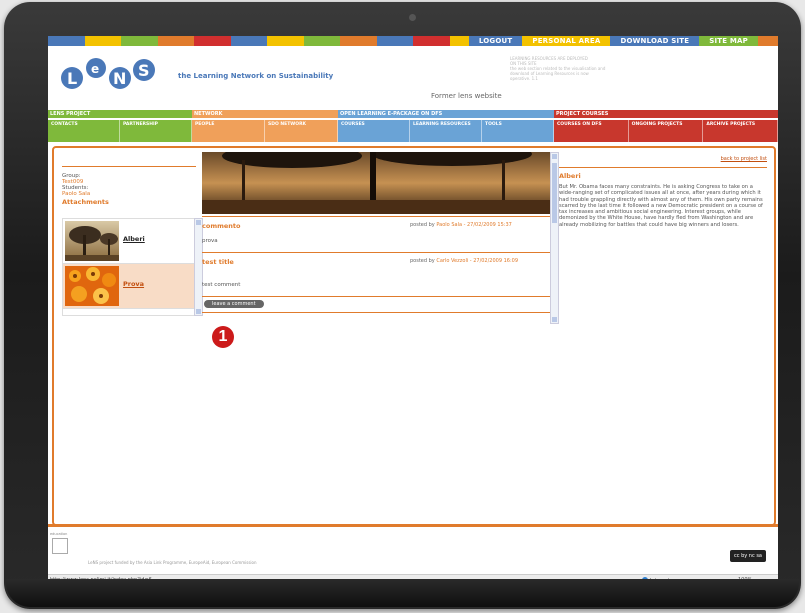 Image resolution: width=805 pixels, height=613 pixels. What do you see at coordinates (473, 225) in the screenshot?
I see `comment-author: Paolo Sala - 27/02/2009 15:37` at bounding box center [473, 225].